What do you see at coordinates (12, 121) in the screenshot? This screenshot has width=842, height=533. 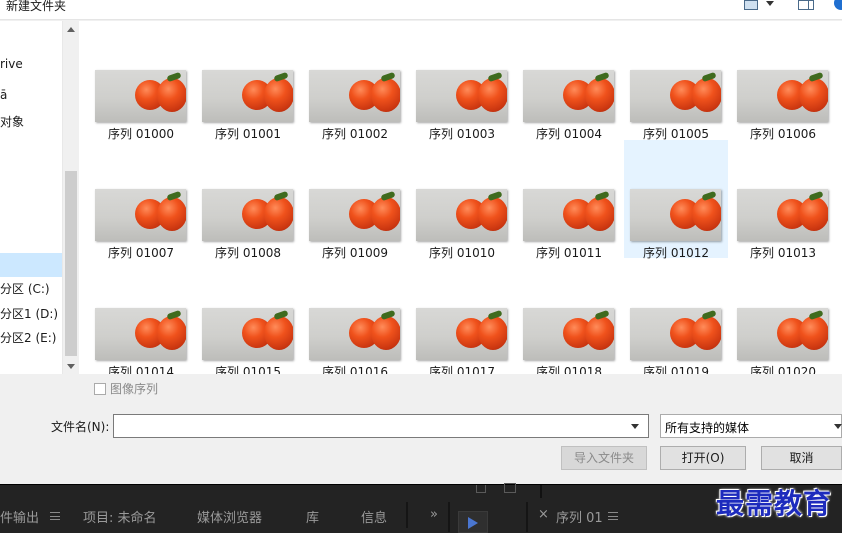 I see `nav-item-3d-objects: 对象` at bounding box center [12, 121].